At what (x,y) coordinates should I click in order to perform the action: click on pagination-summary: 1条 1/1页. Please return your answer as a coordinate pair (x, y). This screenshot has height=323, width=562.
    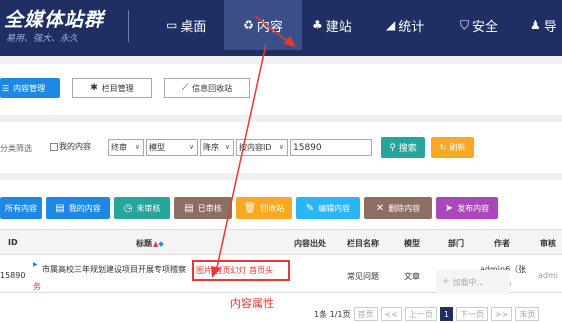
    Looking at the image, I should click on (332, 314).